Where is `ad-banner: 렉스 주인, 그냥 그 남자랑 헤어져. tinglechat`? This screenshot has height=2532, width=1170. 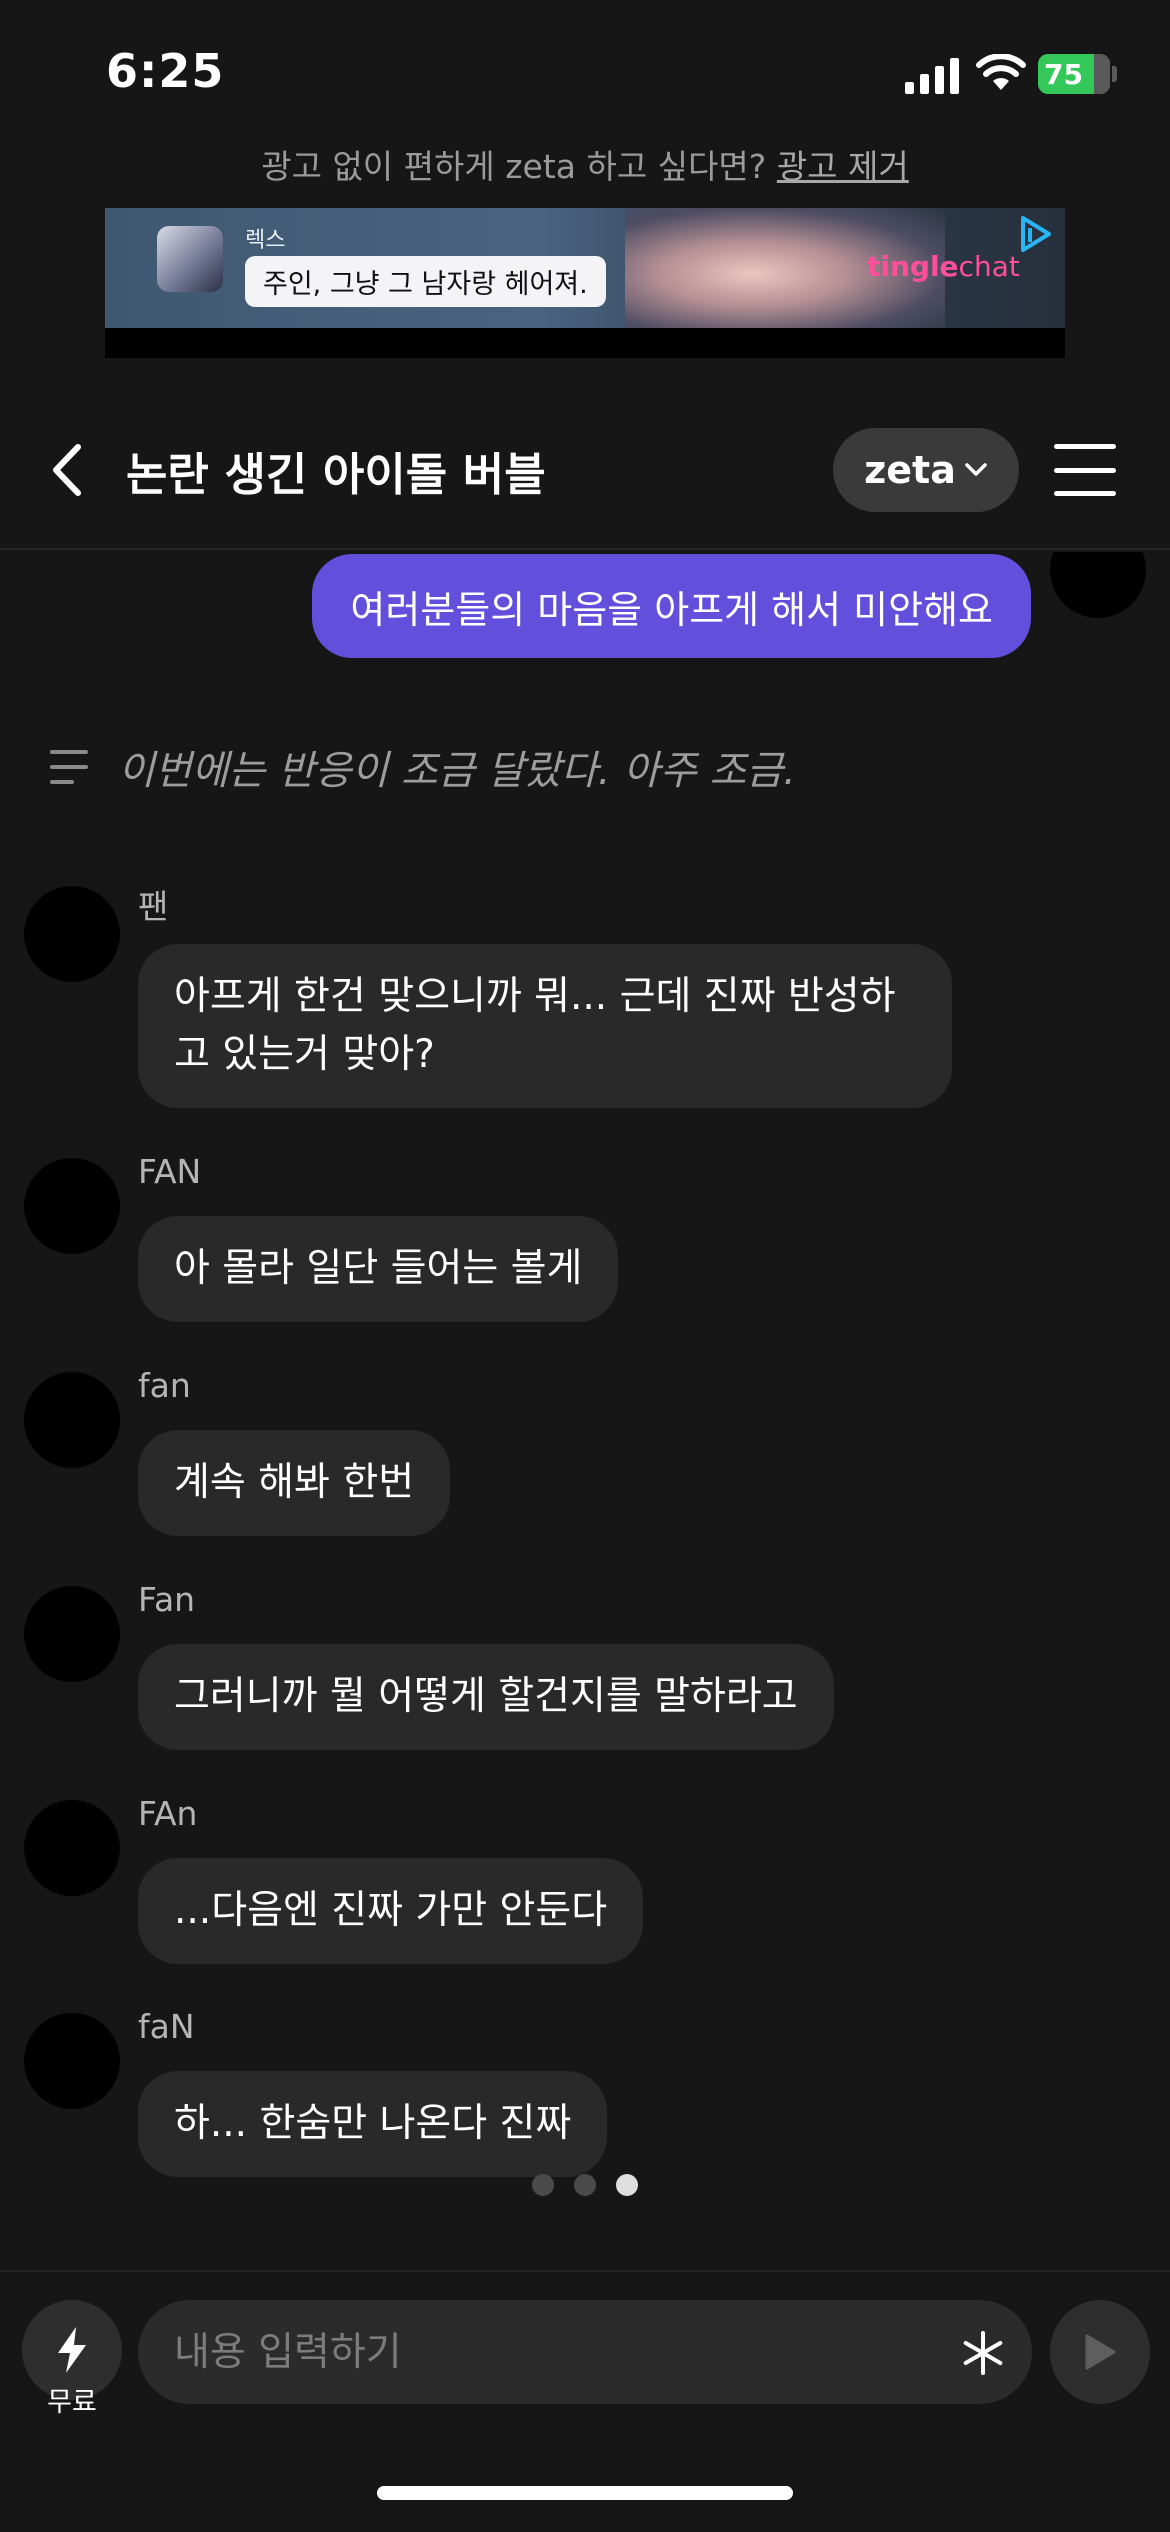
ad-banner: 렉스 주인, 그냥 그 남자랑 헤어져. tinglechat is located at coordinates (585, 283).